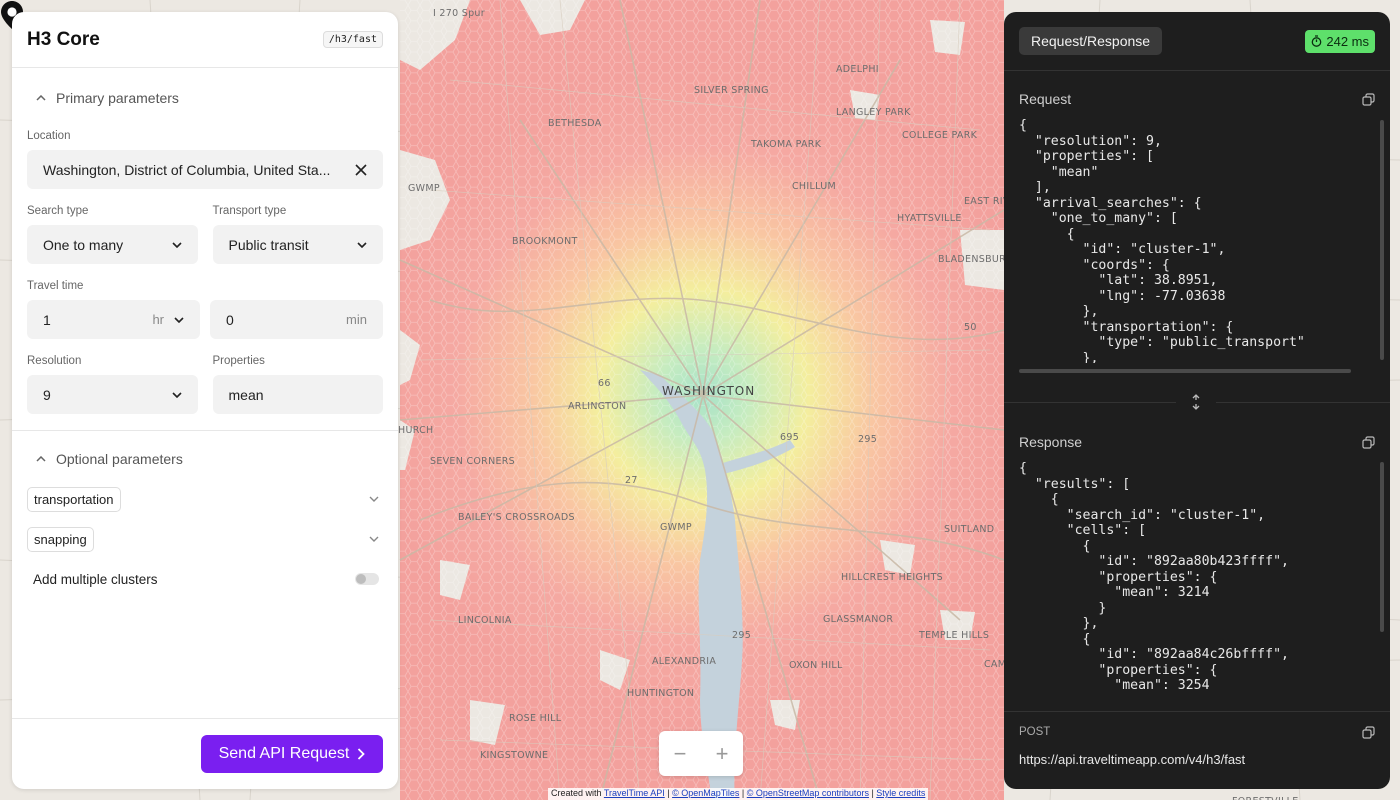  What do you see at coordinates (292, 754) in the screenshot?
I see `send-api-request-button: Send API Request` at bounding box center [292, 754].